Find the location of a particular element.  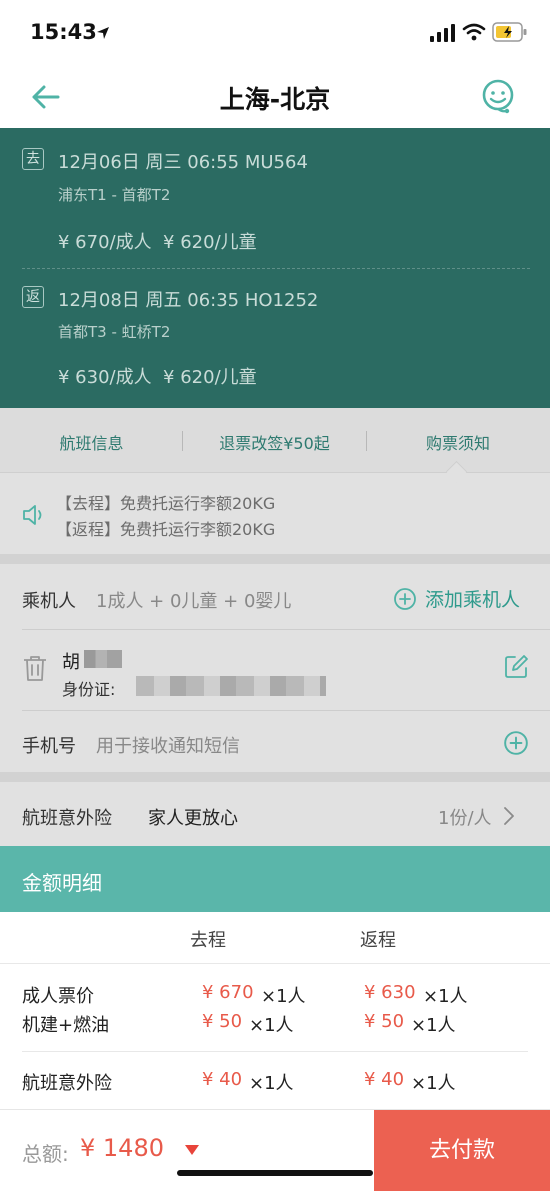

outbound-route: 浦东T1 - 首都T2 is located at coordinates (114, 195).